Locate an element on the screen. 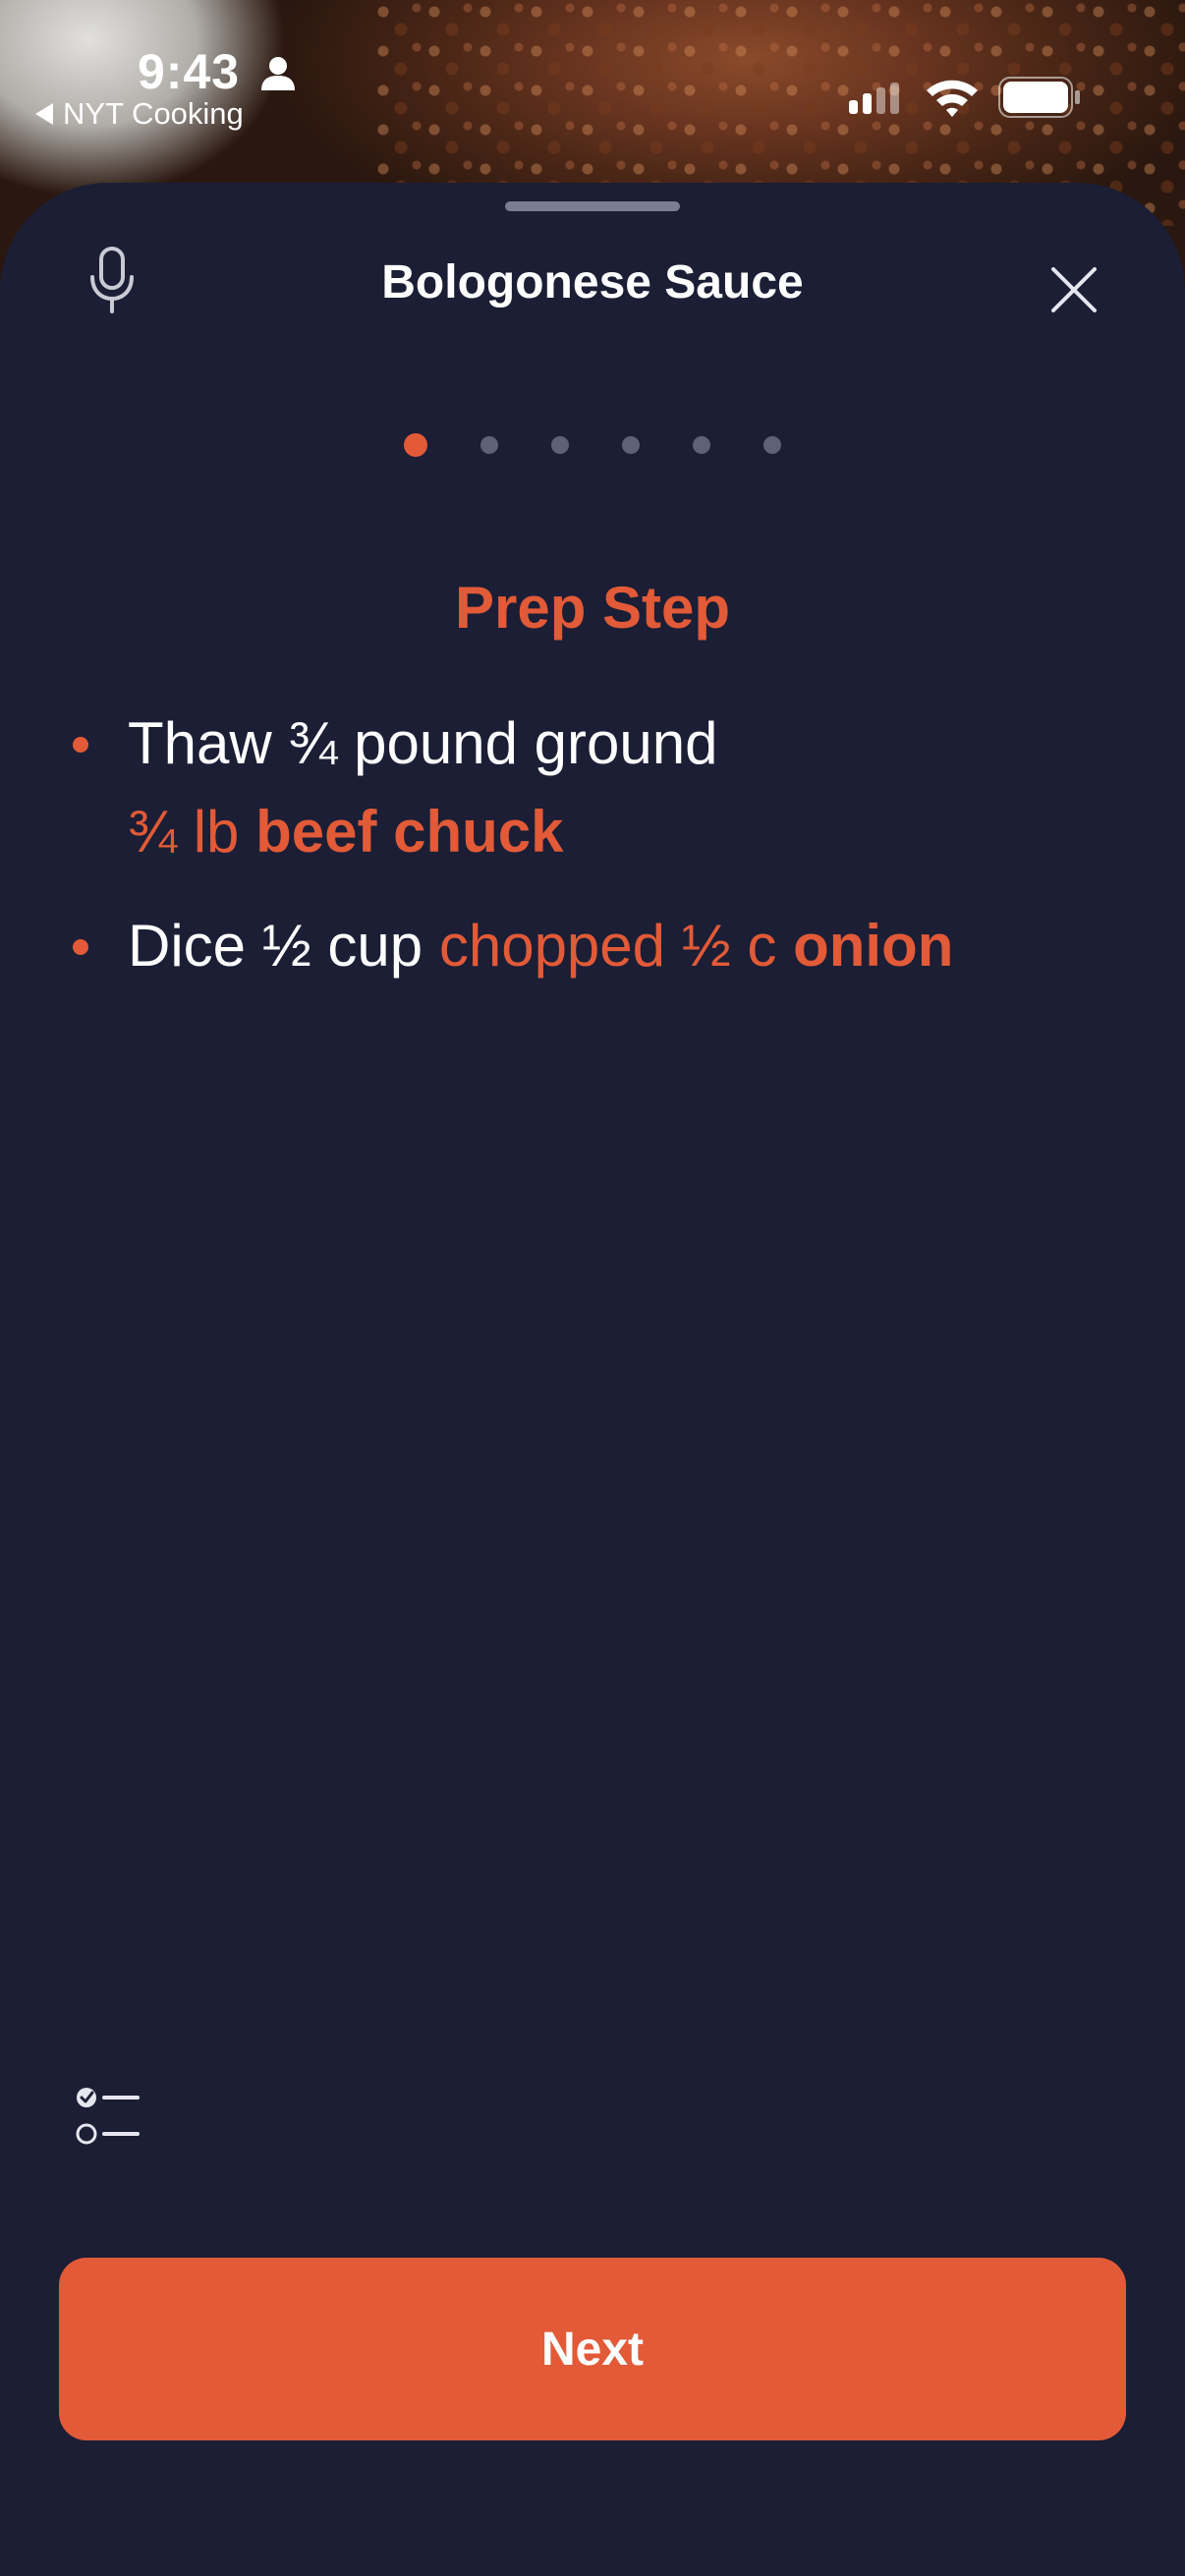 The image size is (1185, 2576). ingredient-name: onion is located at coordinates (873, 946).